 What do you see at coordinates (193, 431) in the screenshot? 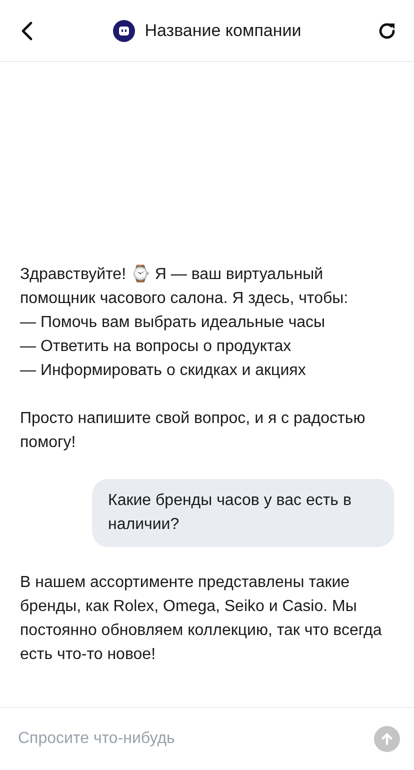
I see `bot-message: Просто напишите свой вопрос, и я с радостью помогу!` at bounding box center [193, 431].